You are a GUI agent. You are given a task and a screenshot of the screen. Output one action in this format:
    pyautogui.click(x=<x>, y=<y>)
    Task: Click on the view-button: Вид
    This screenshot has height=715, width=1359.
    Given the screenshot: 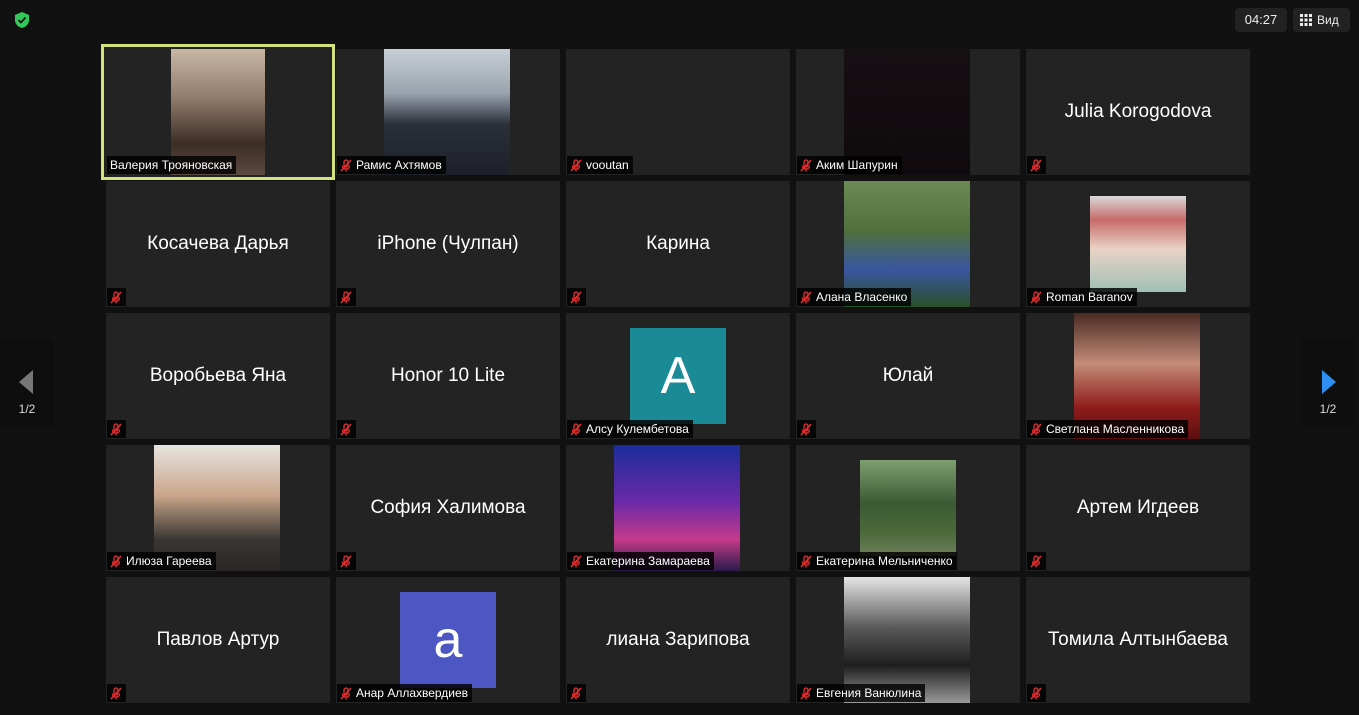 What is the action you would take?
    pyautogui.click(x=1321, y=20)
    